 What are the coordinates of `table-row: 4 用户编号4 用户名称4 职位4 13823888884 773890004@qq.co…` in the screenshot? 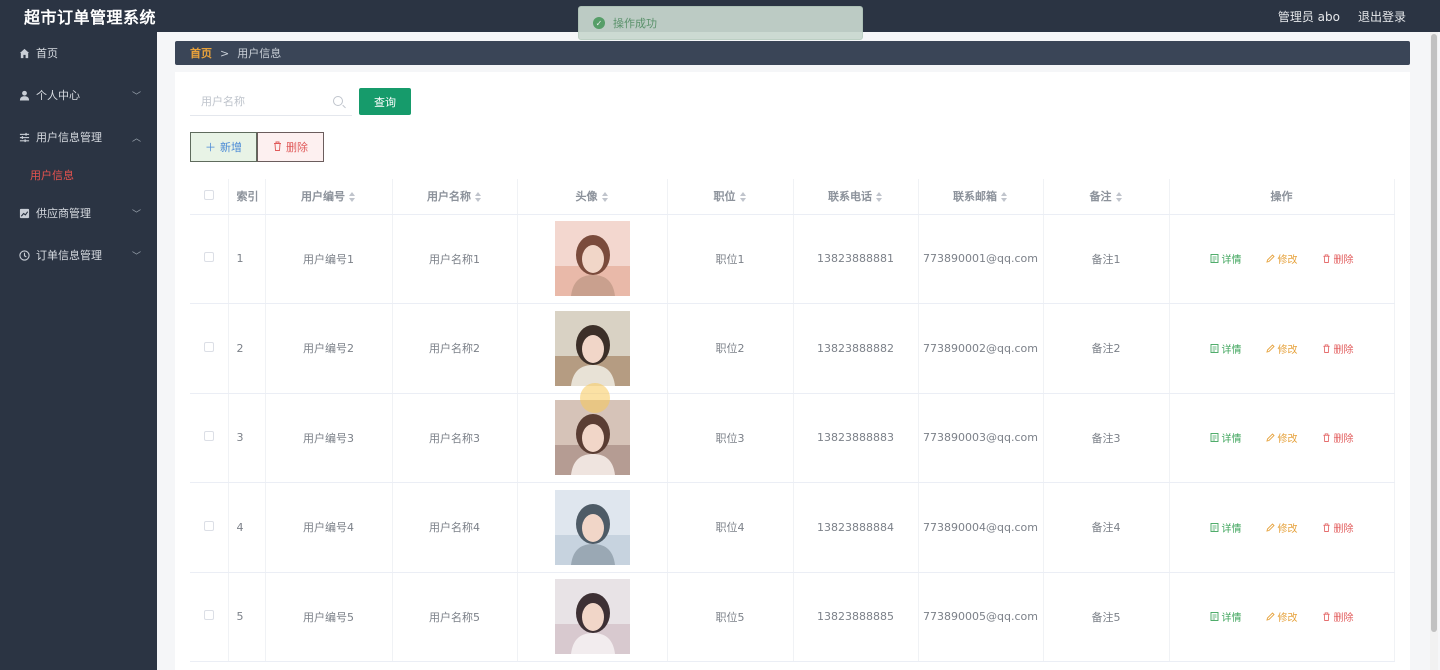 It's located at (792, 527).